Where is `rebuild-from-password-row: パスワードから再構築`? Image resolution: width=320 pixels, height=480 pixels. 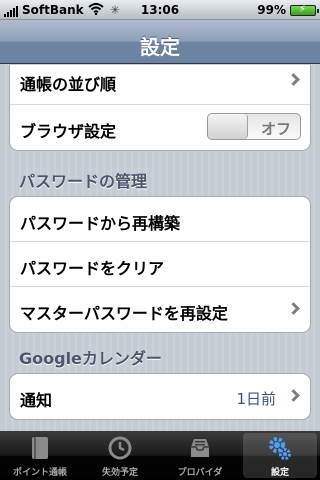
rebuild-from-password-row: パスワードから再構築 is located at coordinates (160, 219).